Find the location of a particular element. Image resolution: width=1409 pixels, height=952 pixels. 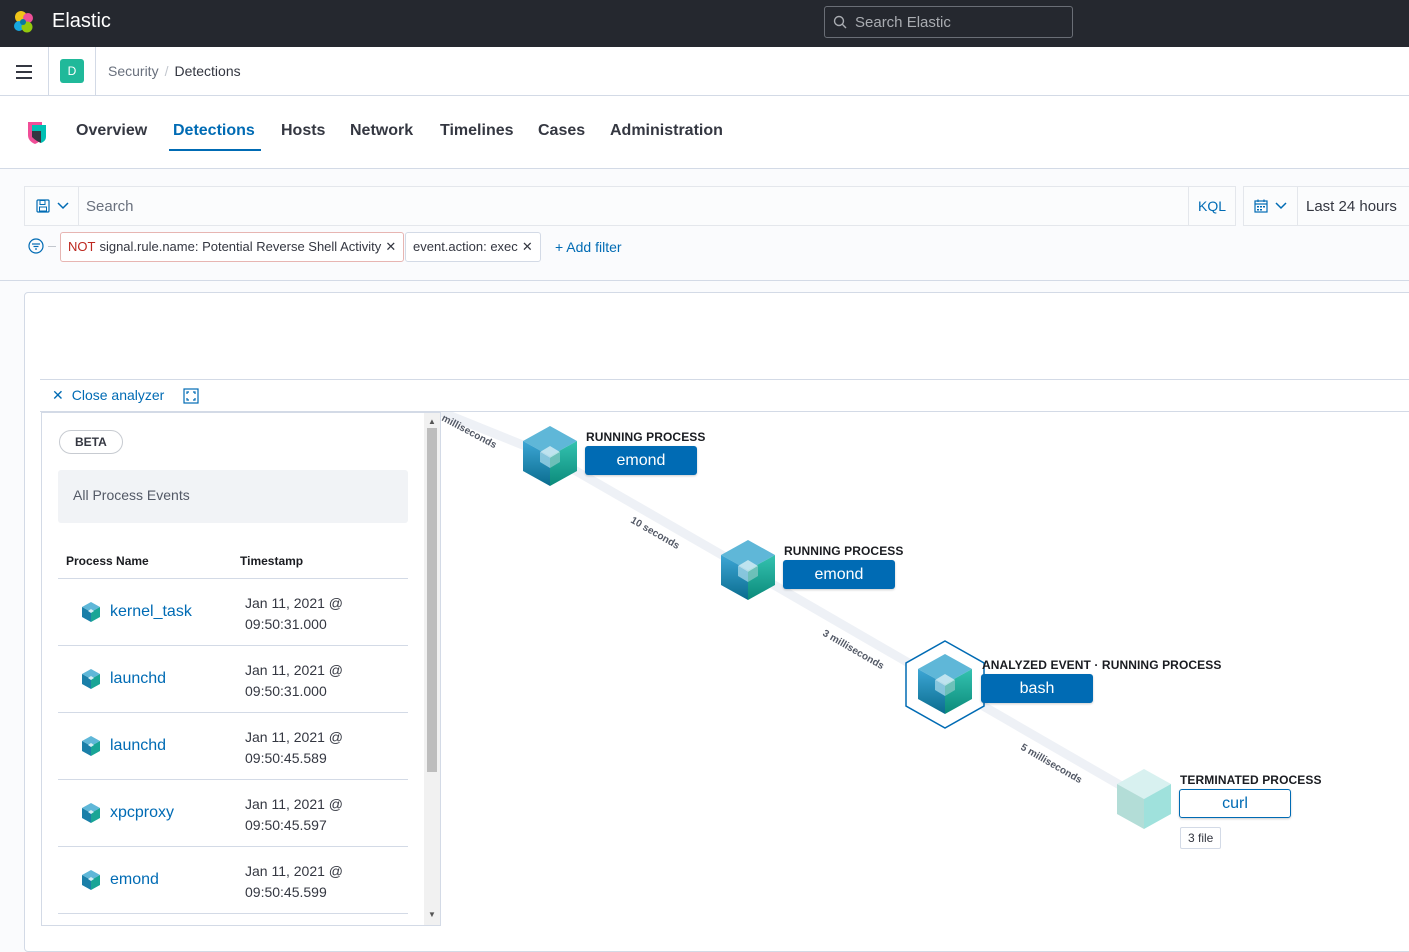

related-events-badge: 3 file is located at coordinates (1201, 838).